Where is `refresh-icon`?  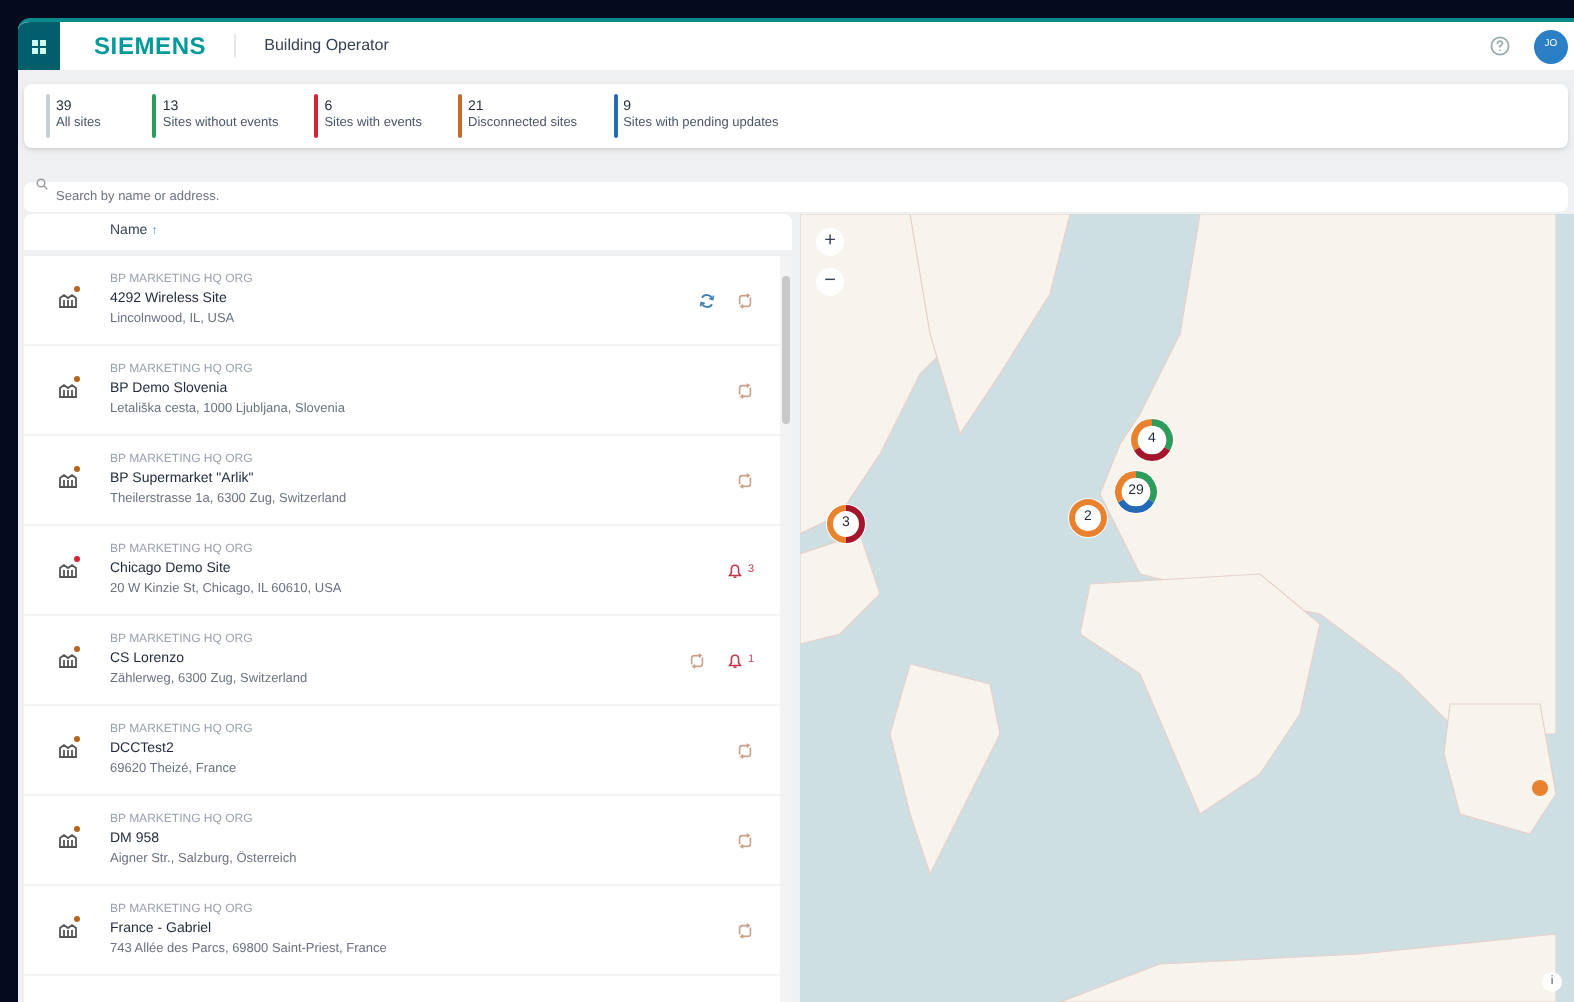 refresh-icon is located at coordinates (707, 300).